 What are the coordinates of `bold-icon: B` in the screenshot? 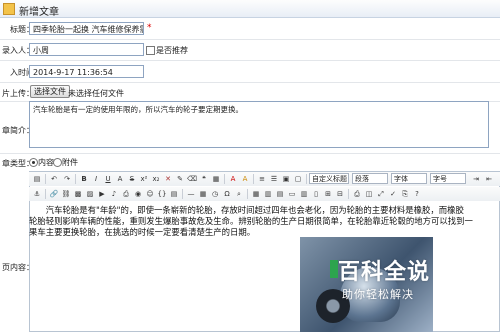 It's located at (84, 179).